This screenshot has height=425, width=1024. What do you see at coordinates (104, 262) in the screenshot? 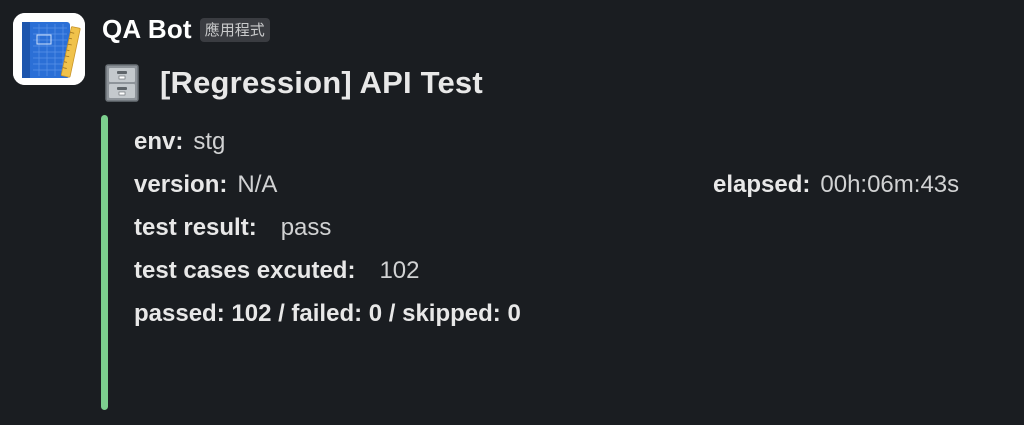
I see `attachment-accent-bar` at bounding box center [104, 262].